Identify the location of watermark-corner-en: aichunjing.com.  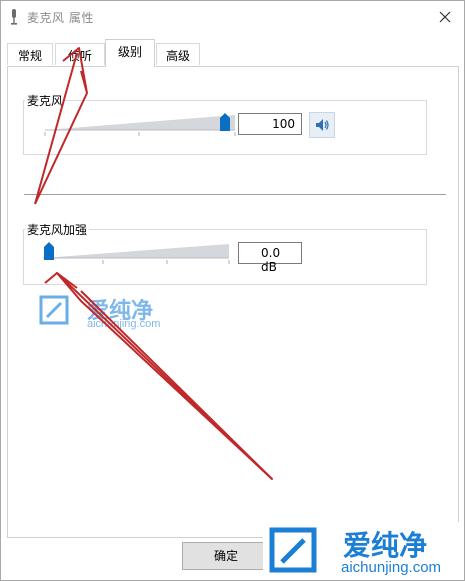
(391, 567).